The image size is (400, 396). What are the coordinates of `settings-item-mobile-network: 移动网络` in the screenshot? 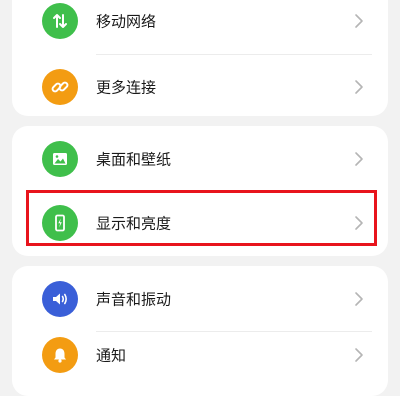 It's located at (200, 27).